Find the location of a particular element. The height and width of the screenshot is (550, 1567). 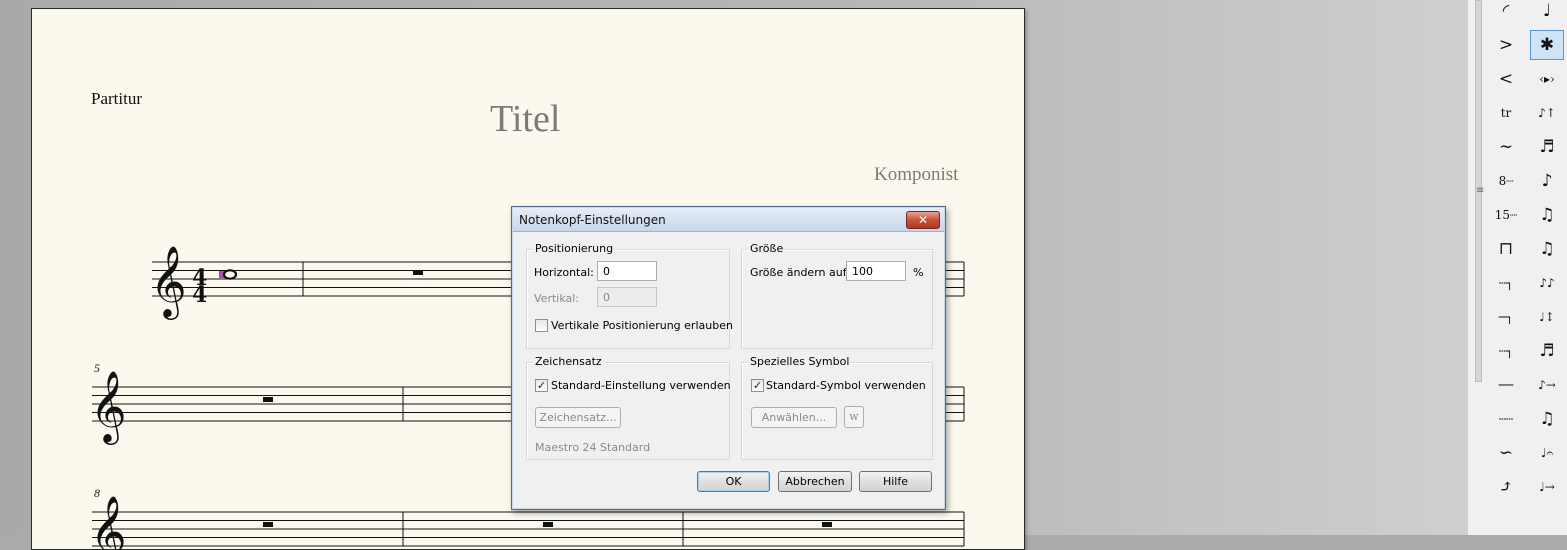

dashed-line-icon: ┄┄ is located at coordinates (1506, 419).